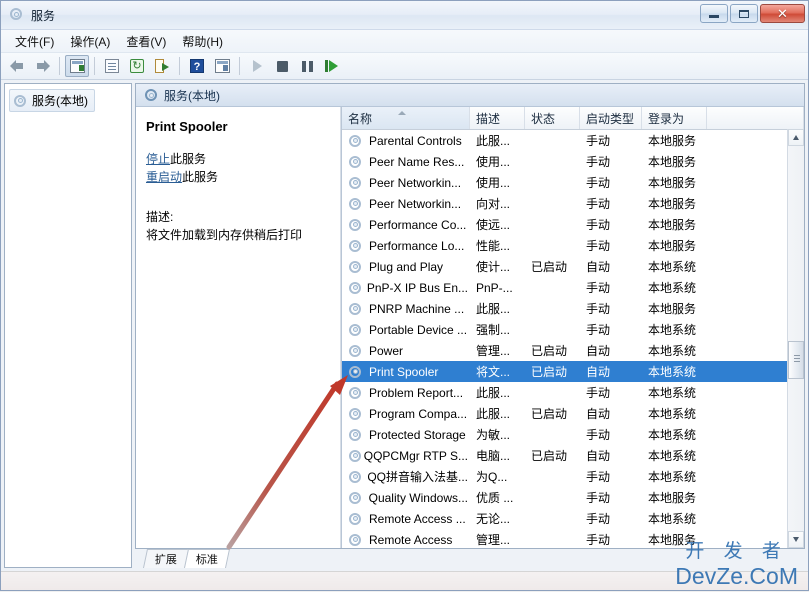  Describe the element at coordinates (573, 329) in the screenshot. I see `table-row: Portable Device ... 强制... 手动 本地系统` at that location.